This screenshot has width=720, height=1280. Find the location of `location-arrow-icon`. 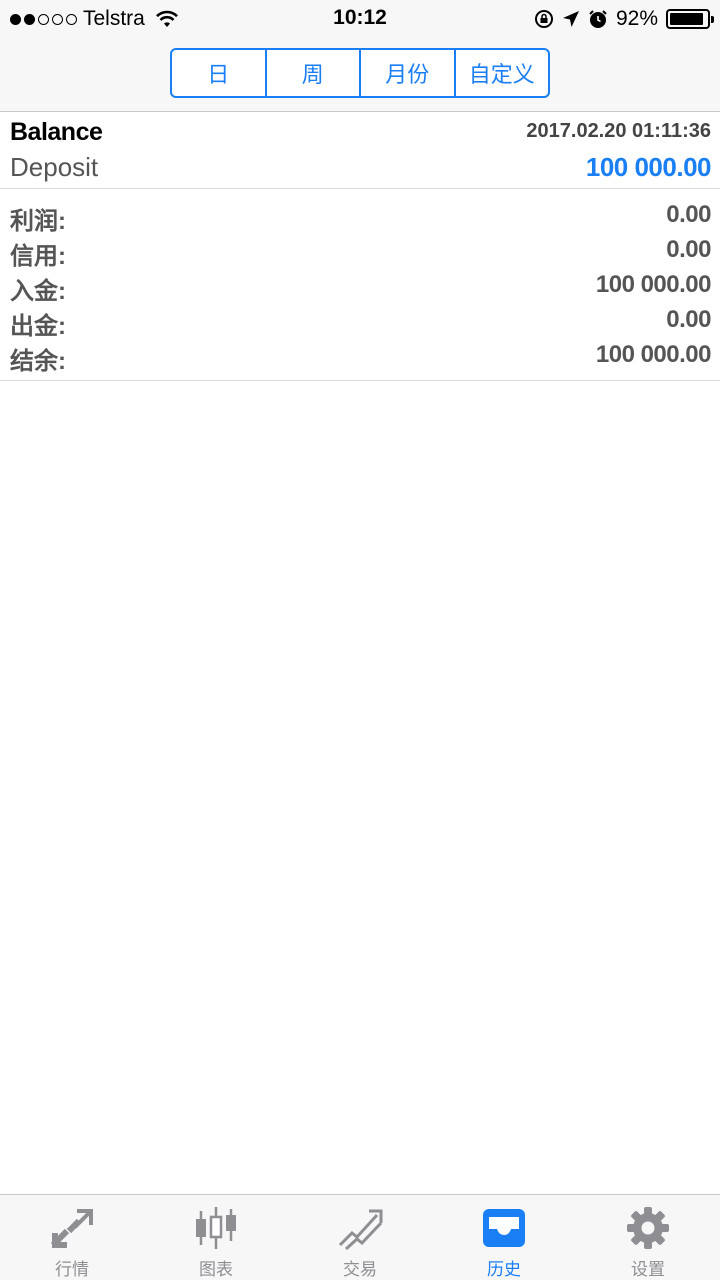

location-arrow-icon is located at coordinates (570, 19).